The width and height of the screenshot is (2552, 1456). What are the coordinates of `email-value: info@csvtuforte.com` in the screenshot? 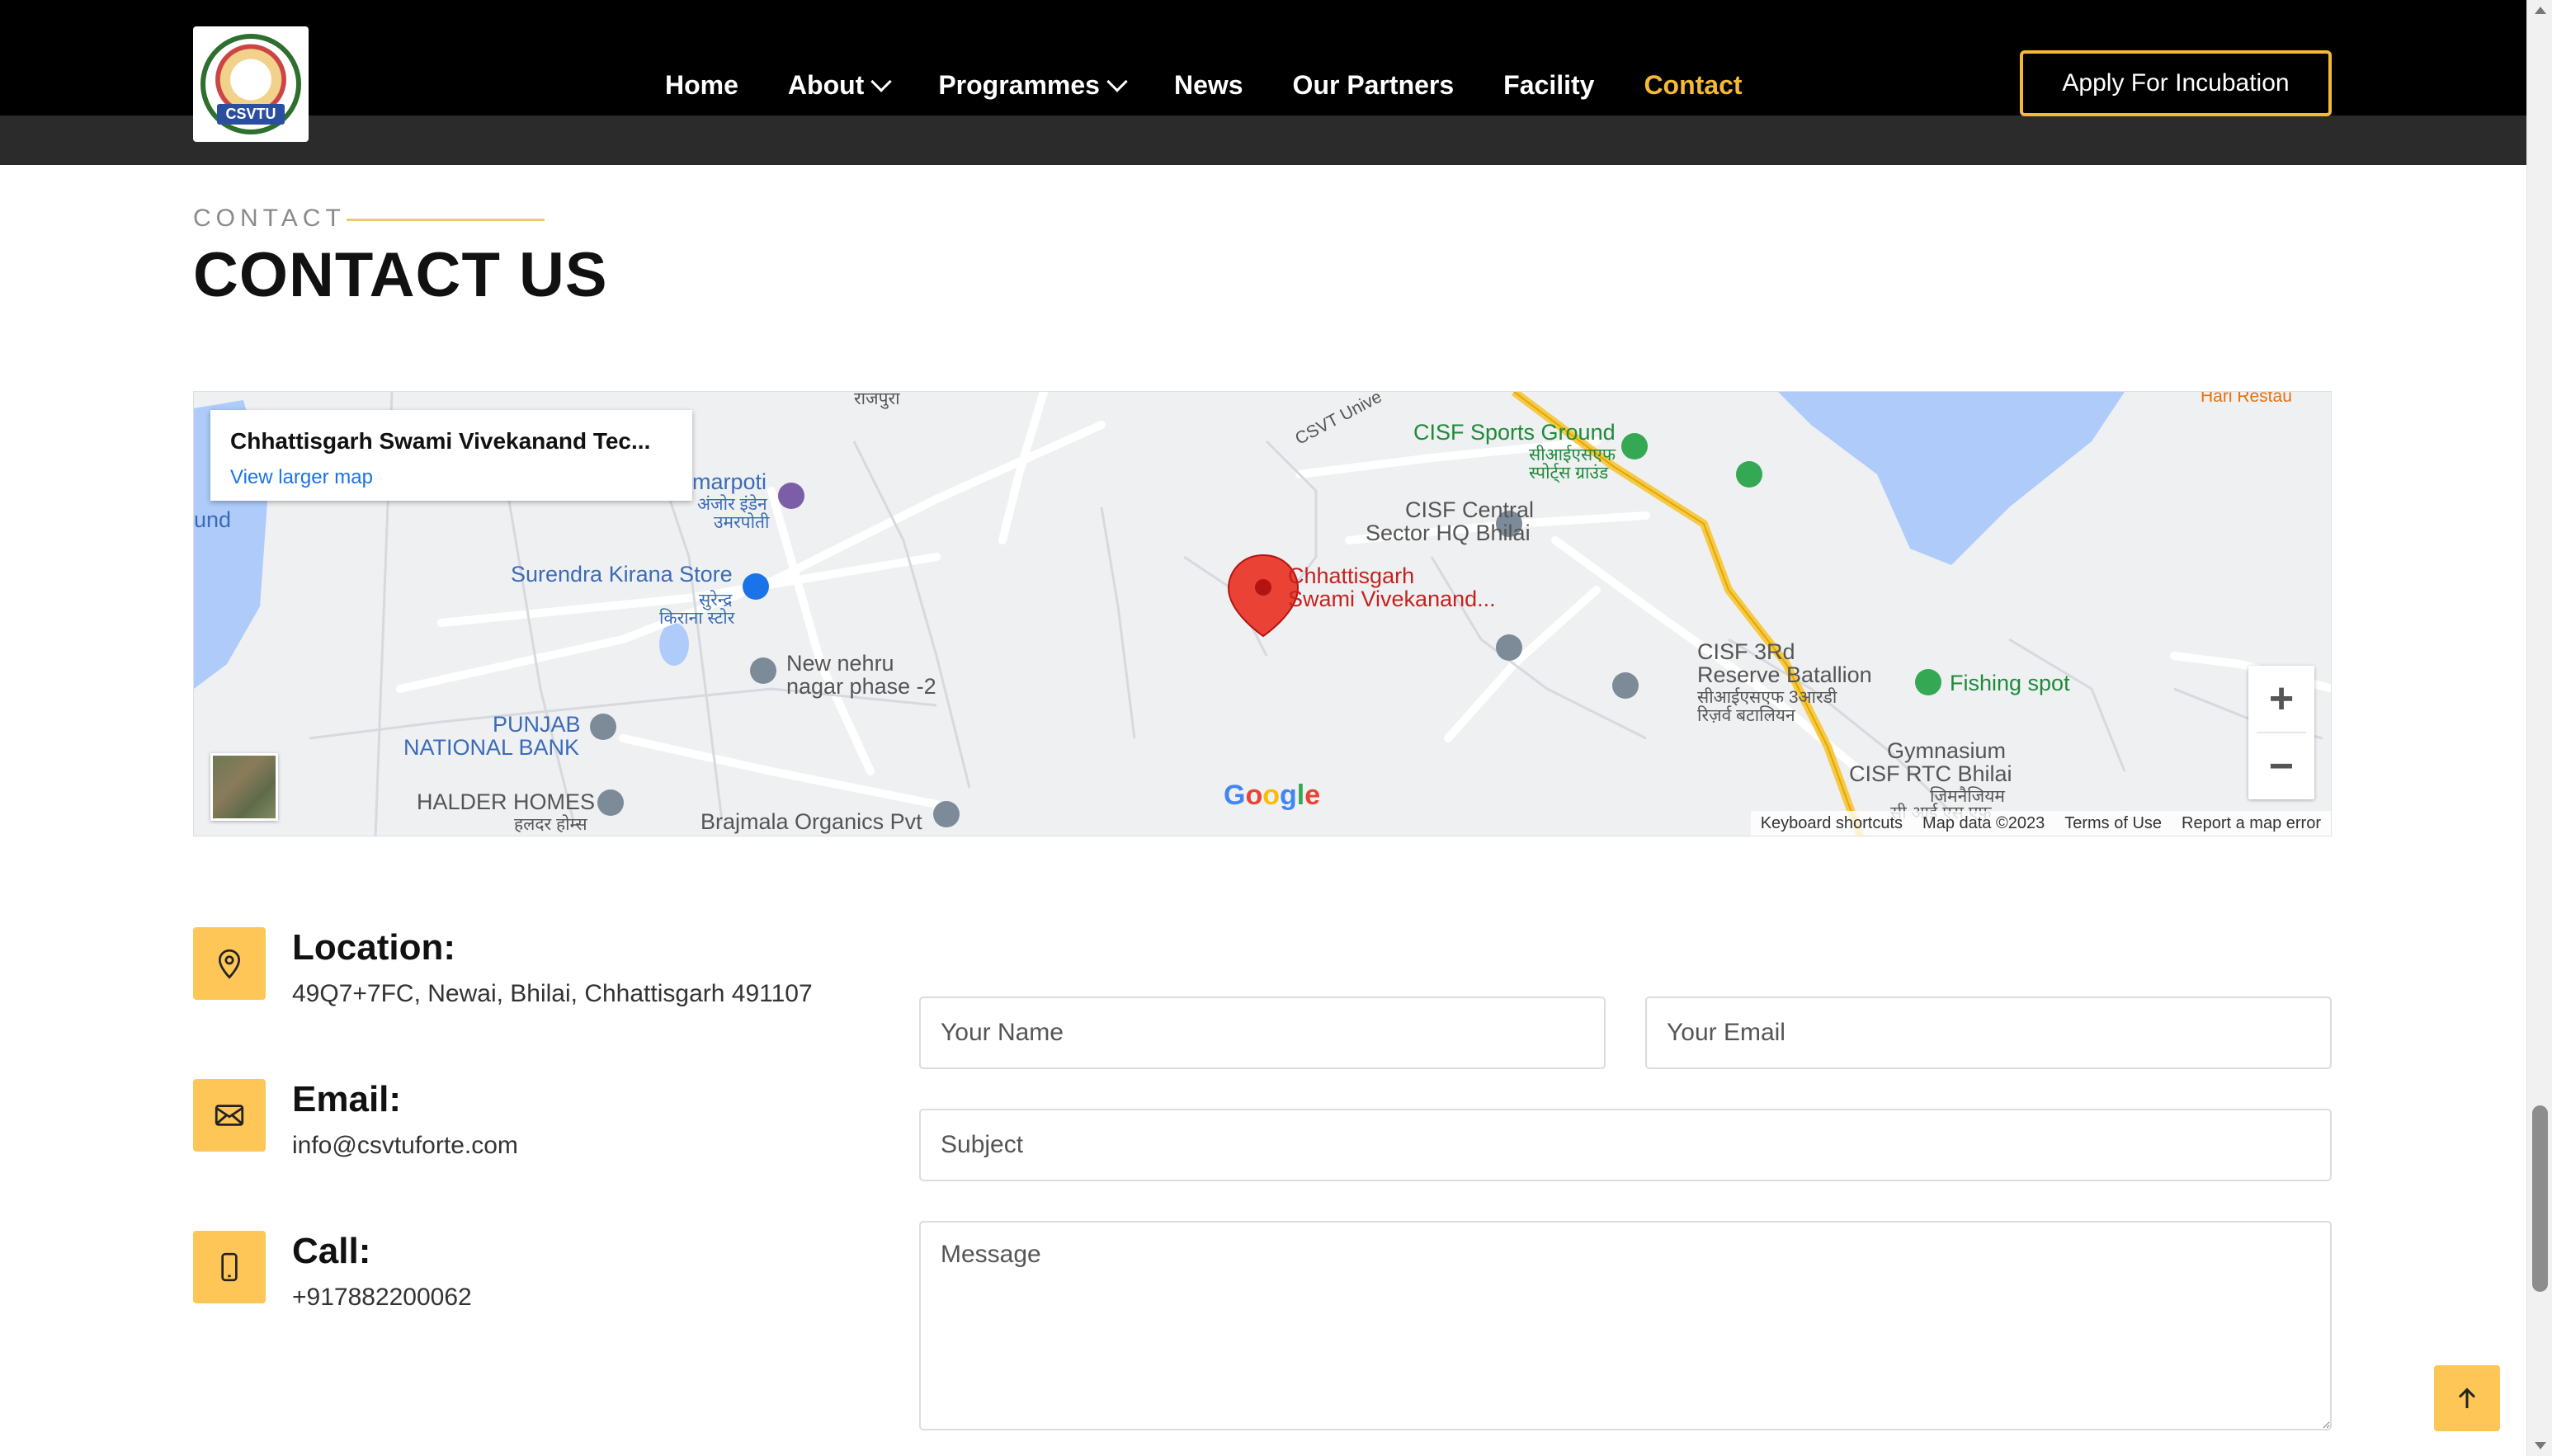 It's located at (405, 1146).